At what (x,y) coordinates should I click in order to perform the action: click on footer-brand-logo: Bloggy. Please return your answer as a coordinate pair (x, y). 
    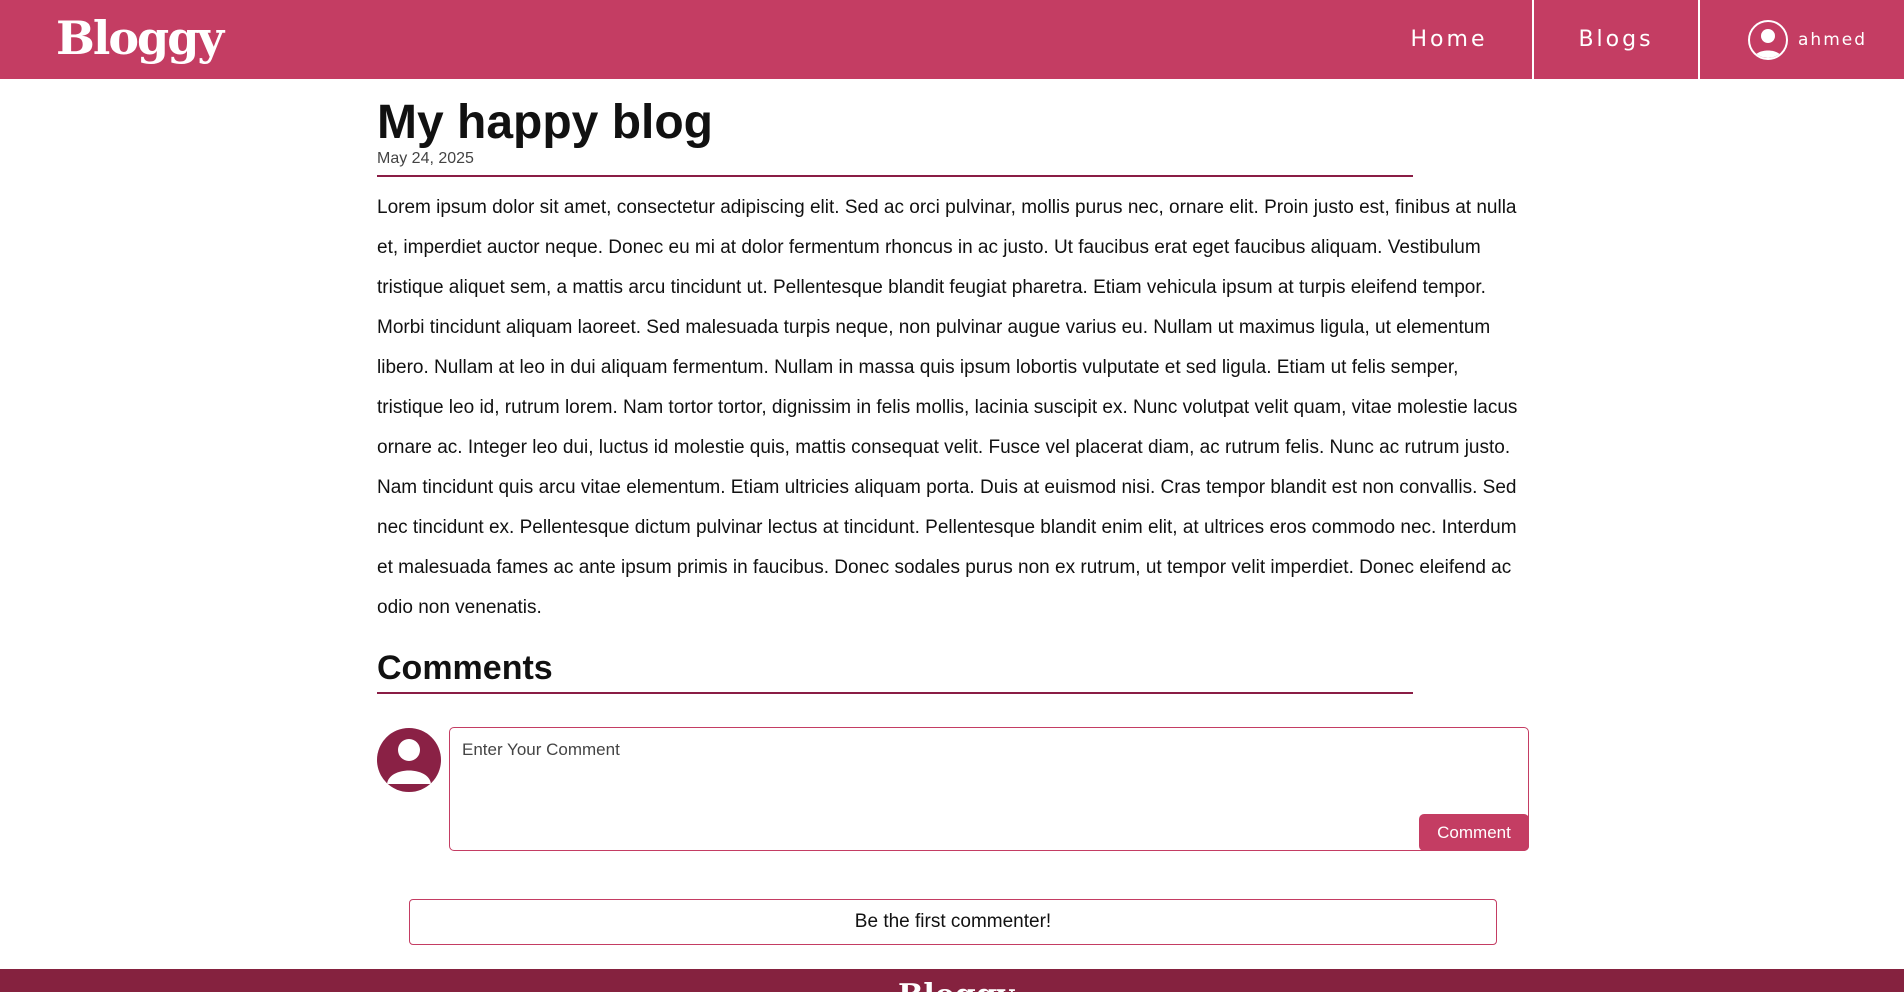
    Looking at the image, I should click on (956, 986).